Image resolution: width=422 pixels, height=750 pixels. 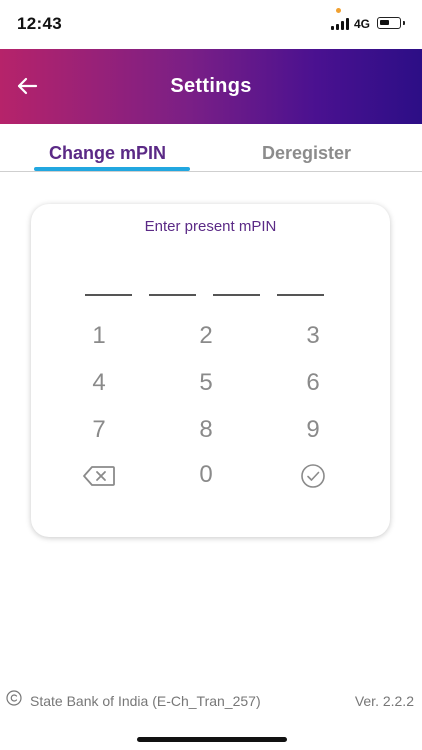 I want to click on backspace-button, so click(x=99, y=475).